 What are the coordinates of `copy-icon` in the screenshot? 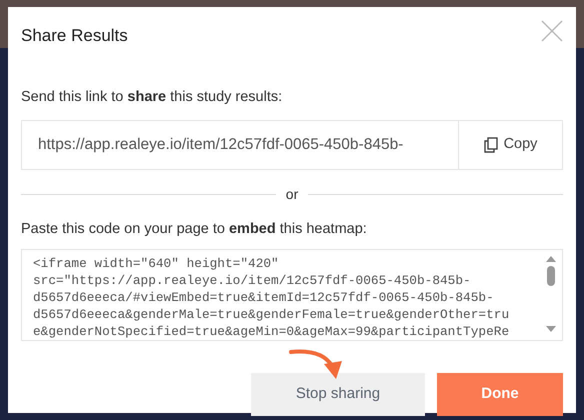 It's located at (491, 144).